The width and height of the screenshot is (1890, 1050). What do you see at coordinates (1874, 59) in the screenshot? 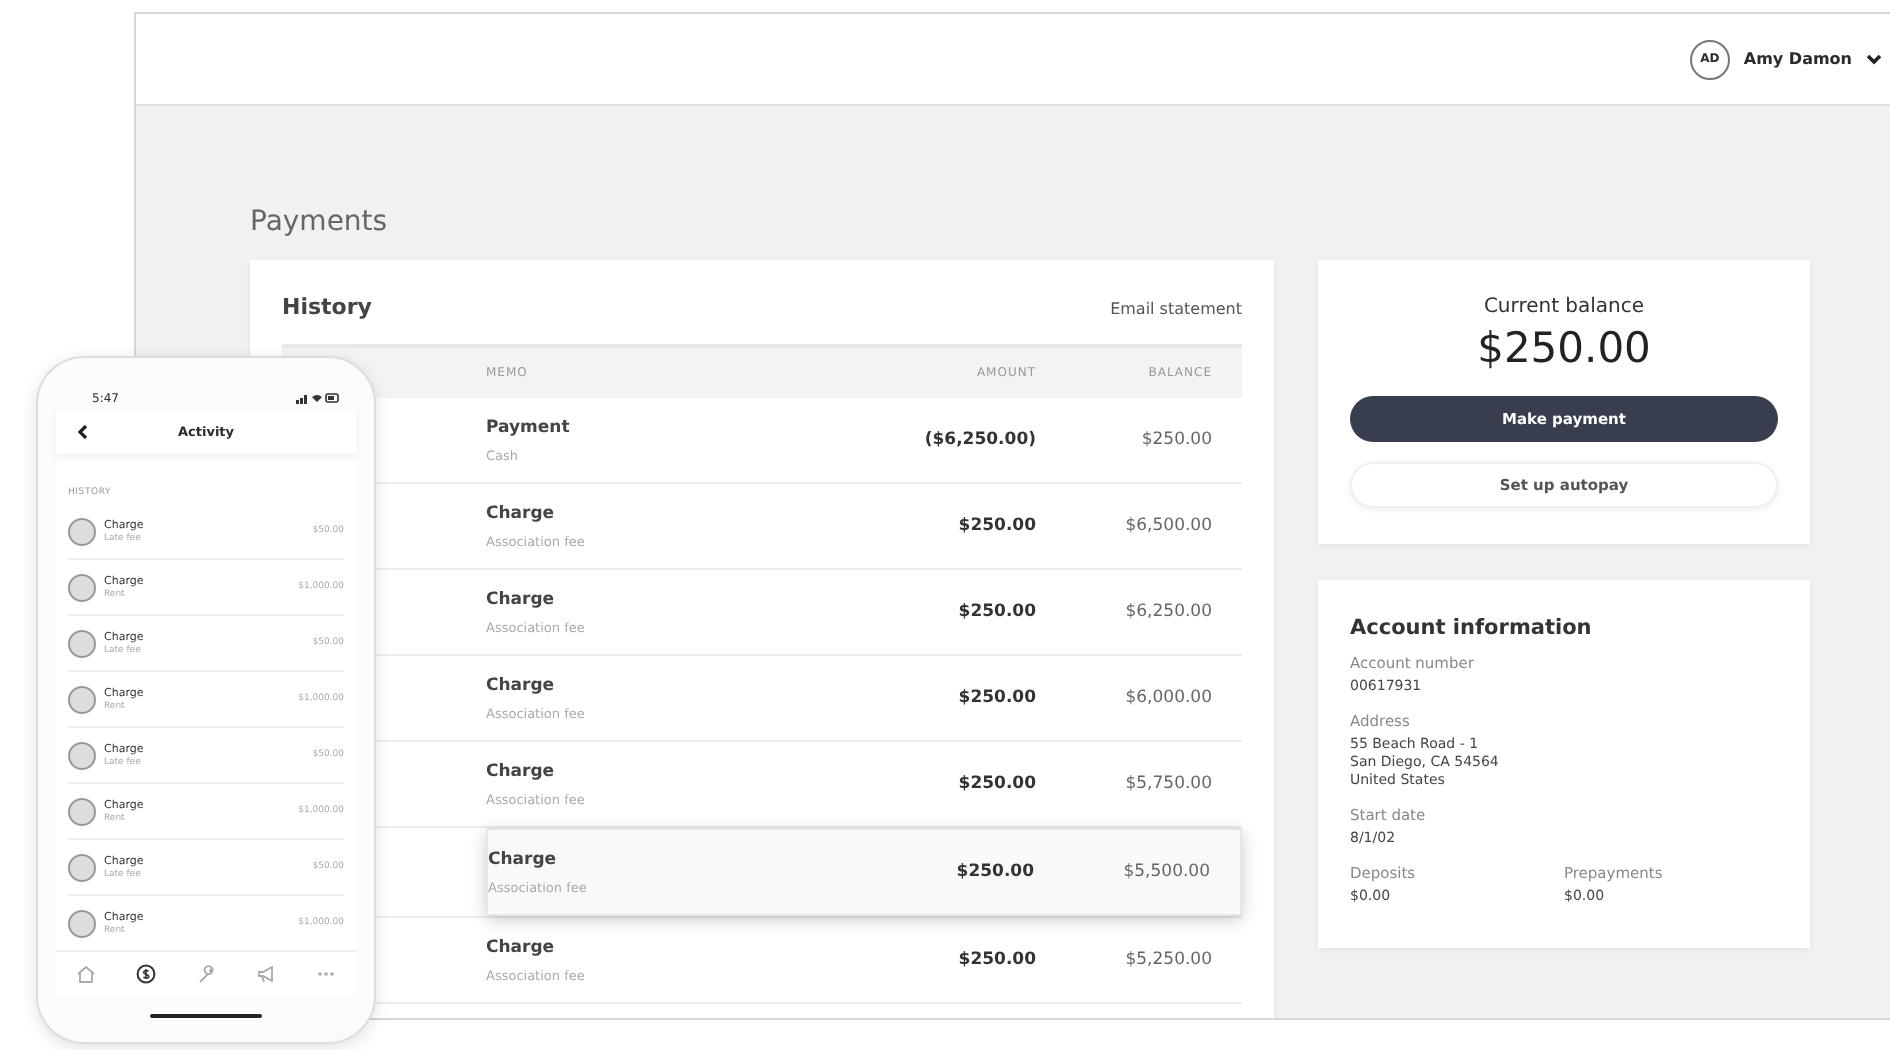
I see `chevron-down-icon` at bounding box center [1874, 59].